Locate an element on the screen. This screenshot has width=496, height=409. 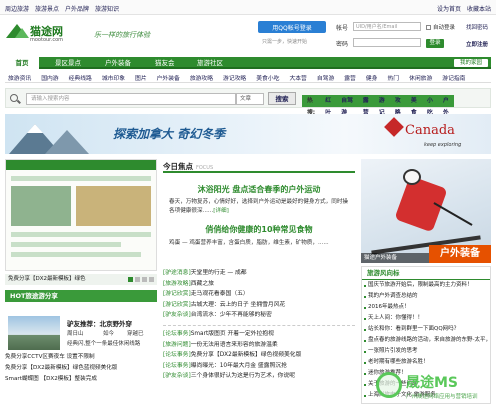
my-area-button: 我的家园 is located at coordinates (470, 63).